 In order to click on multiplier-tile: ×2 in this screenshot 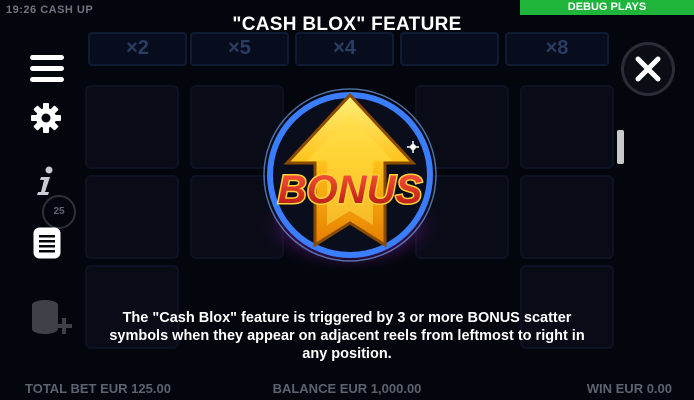, I will do `click(137, 49)`.